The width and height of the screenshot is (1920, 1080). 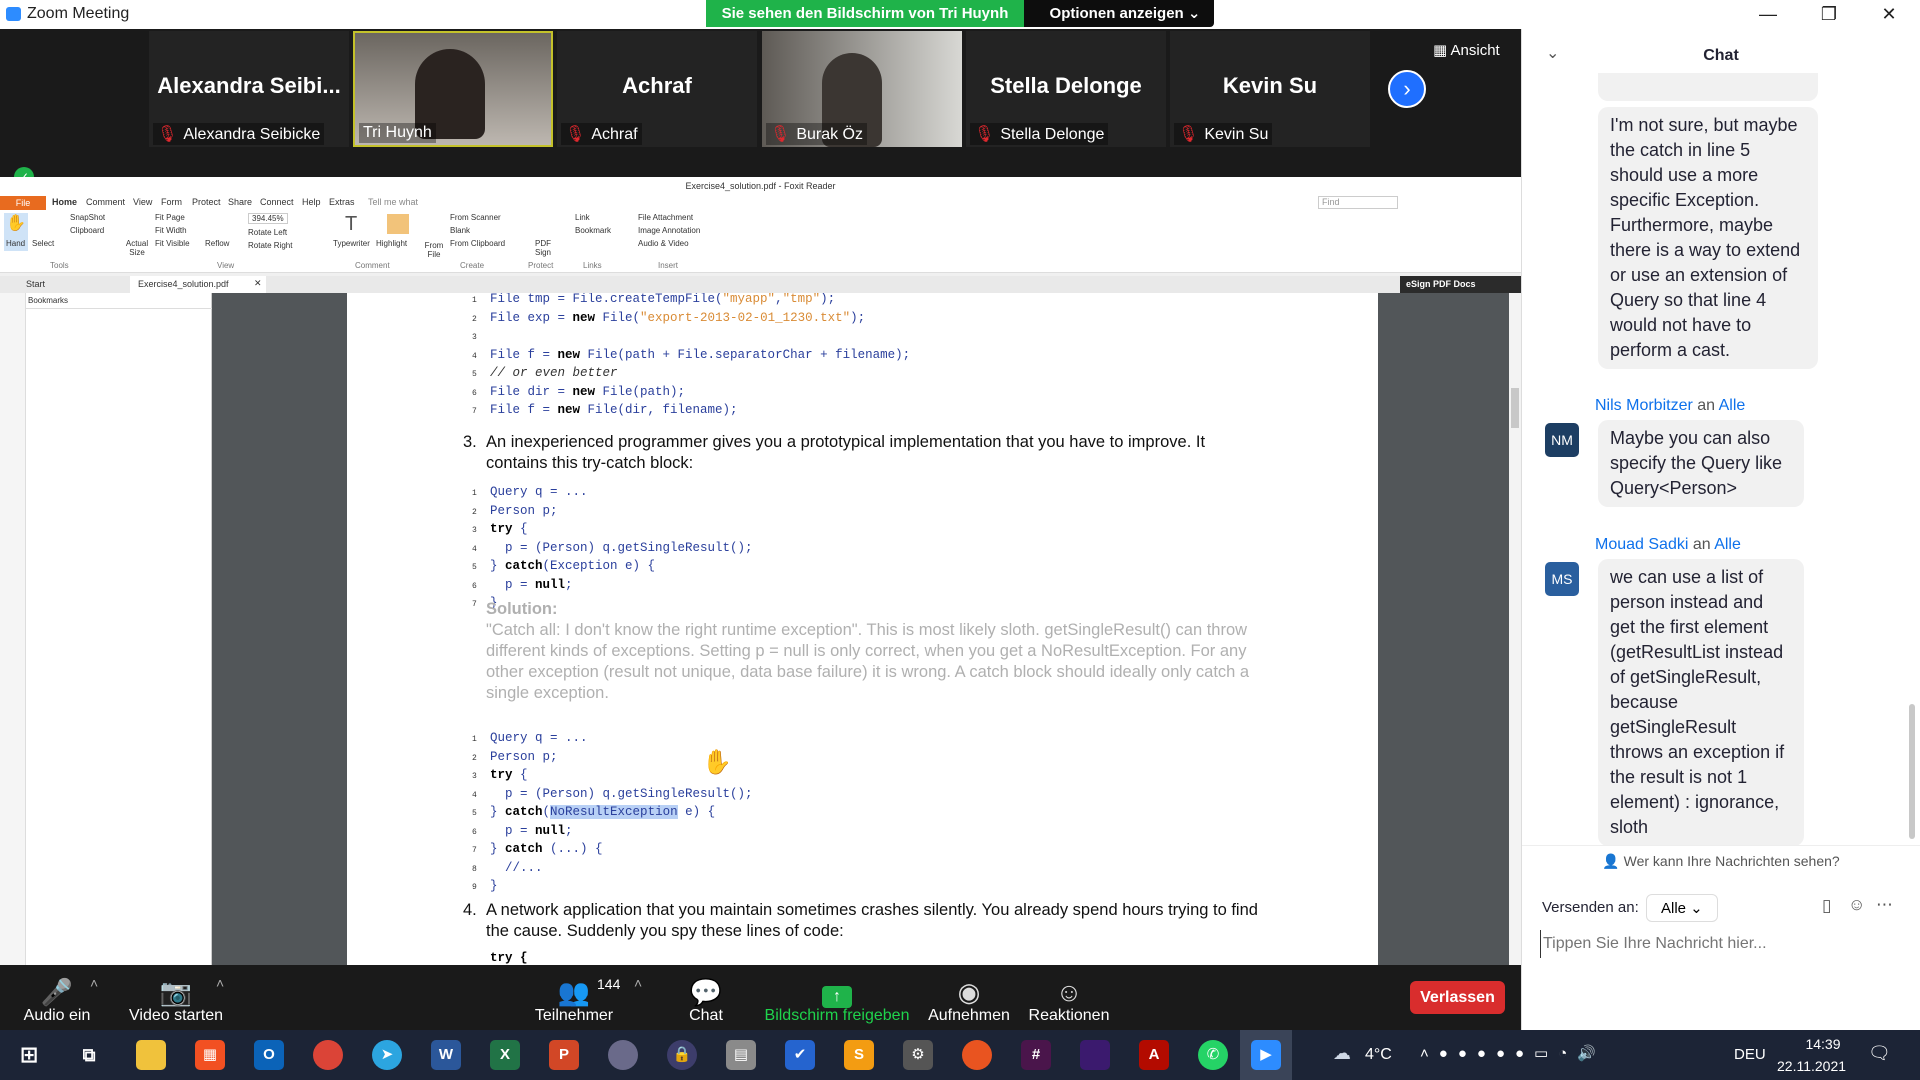 What do you see at coordinates (87, 230) in the screenshot?
I see `clipboard-button: Clipboard` at bounding box center [87, 230].